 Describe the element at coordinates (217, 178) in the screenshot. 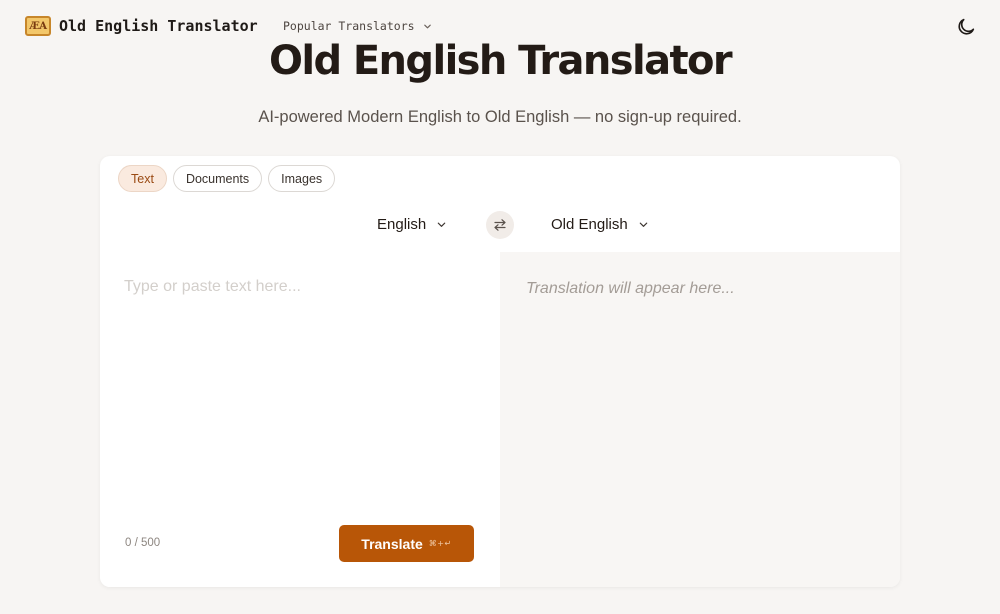

I see `tab-documents: Documents` at that location.